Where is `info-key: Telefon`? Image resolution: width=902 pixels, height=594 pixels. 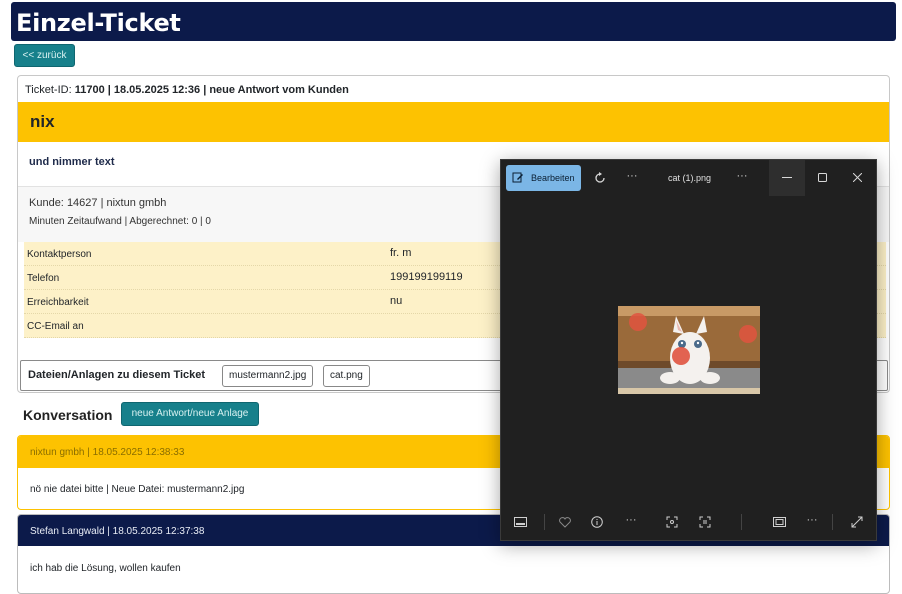
info-key: Telefon is located at coordinates (43, 278).